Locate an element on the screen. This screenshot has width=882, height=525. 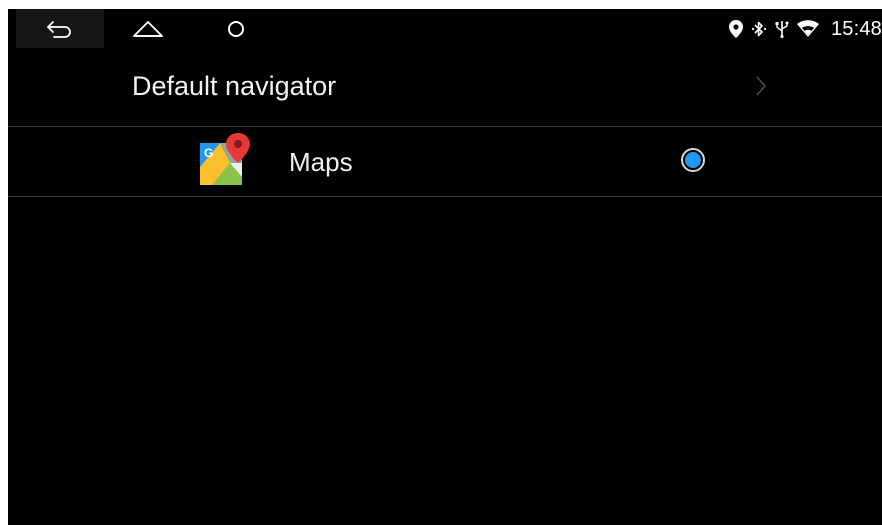
page-title: Default navigator is located at coordinates (234, 86).